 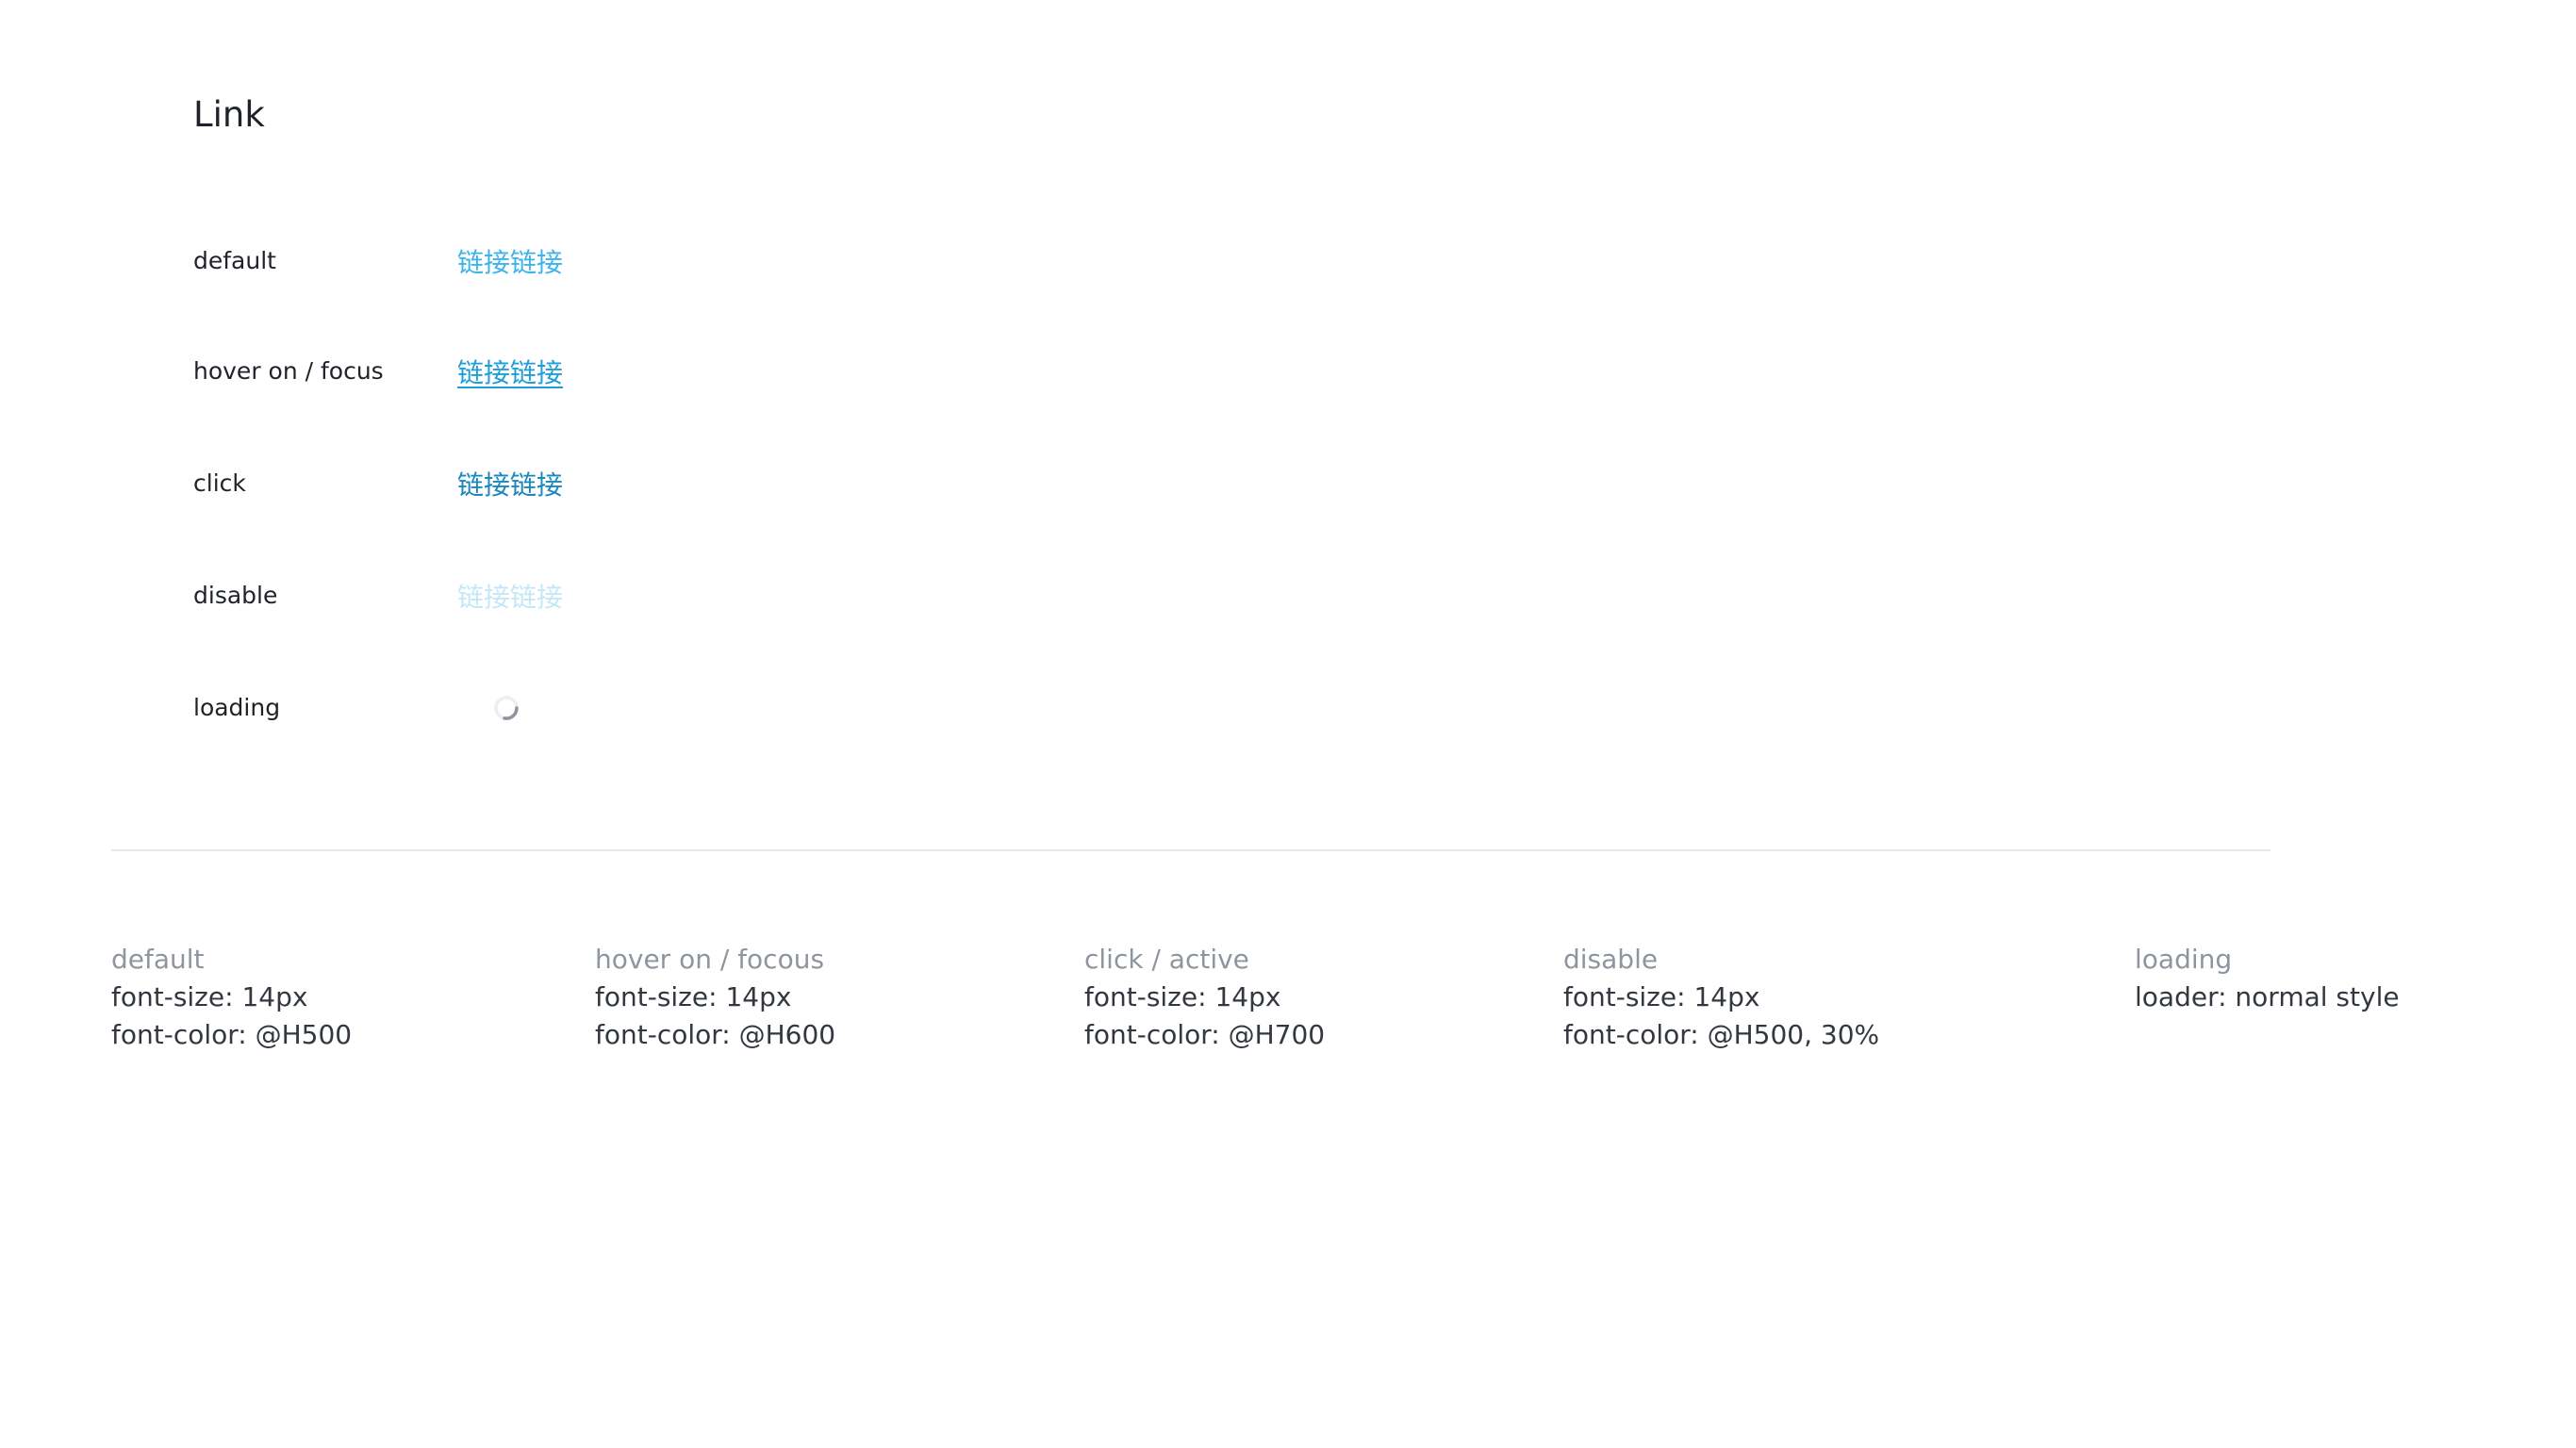 What do you see at coordinates (510, 486) in the screenshot?
I see `link-active: 链接链接` at bounding box center [510, 486].